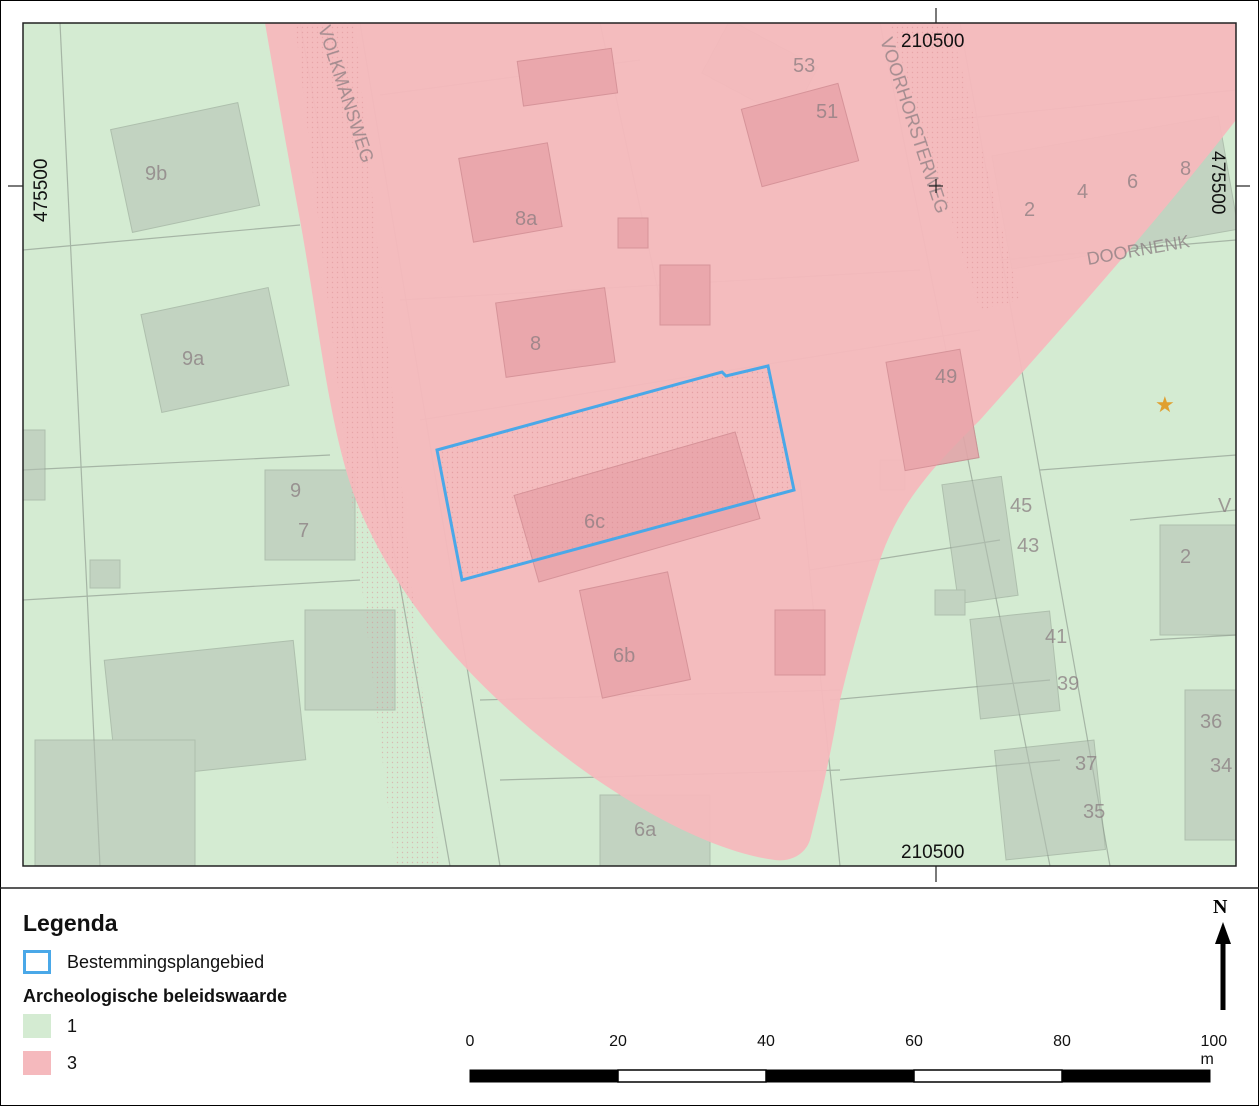 This screenshot has width=1259, height=1115. Describe the element at coordinates (850, 1002) in the screenshot. I see `scale-bar` at that location.